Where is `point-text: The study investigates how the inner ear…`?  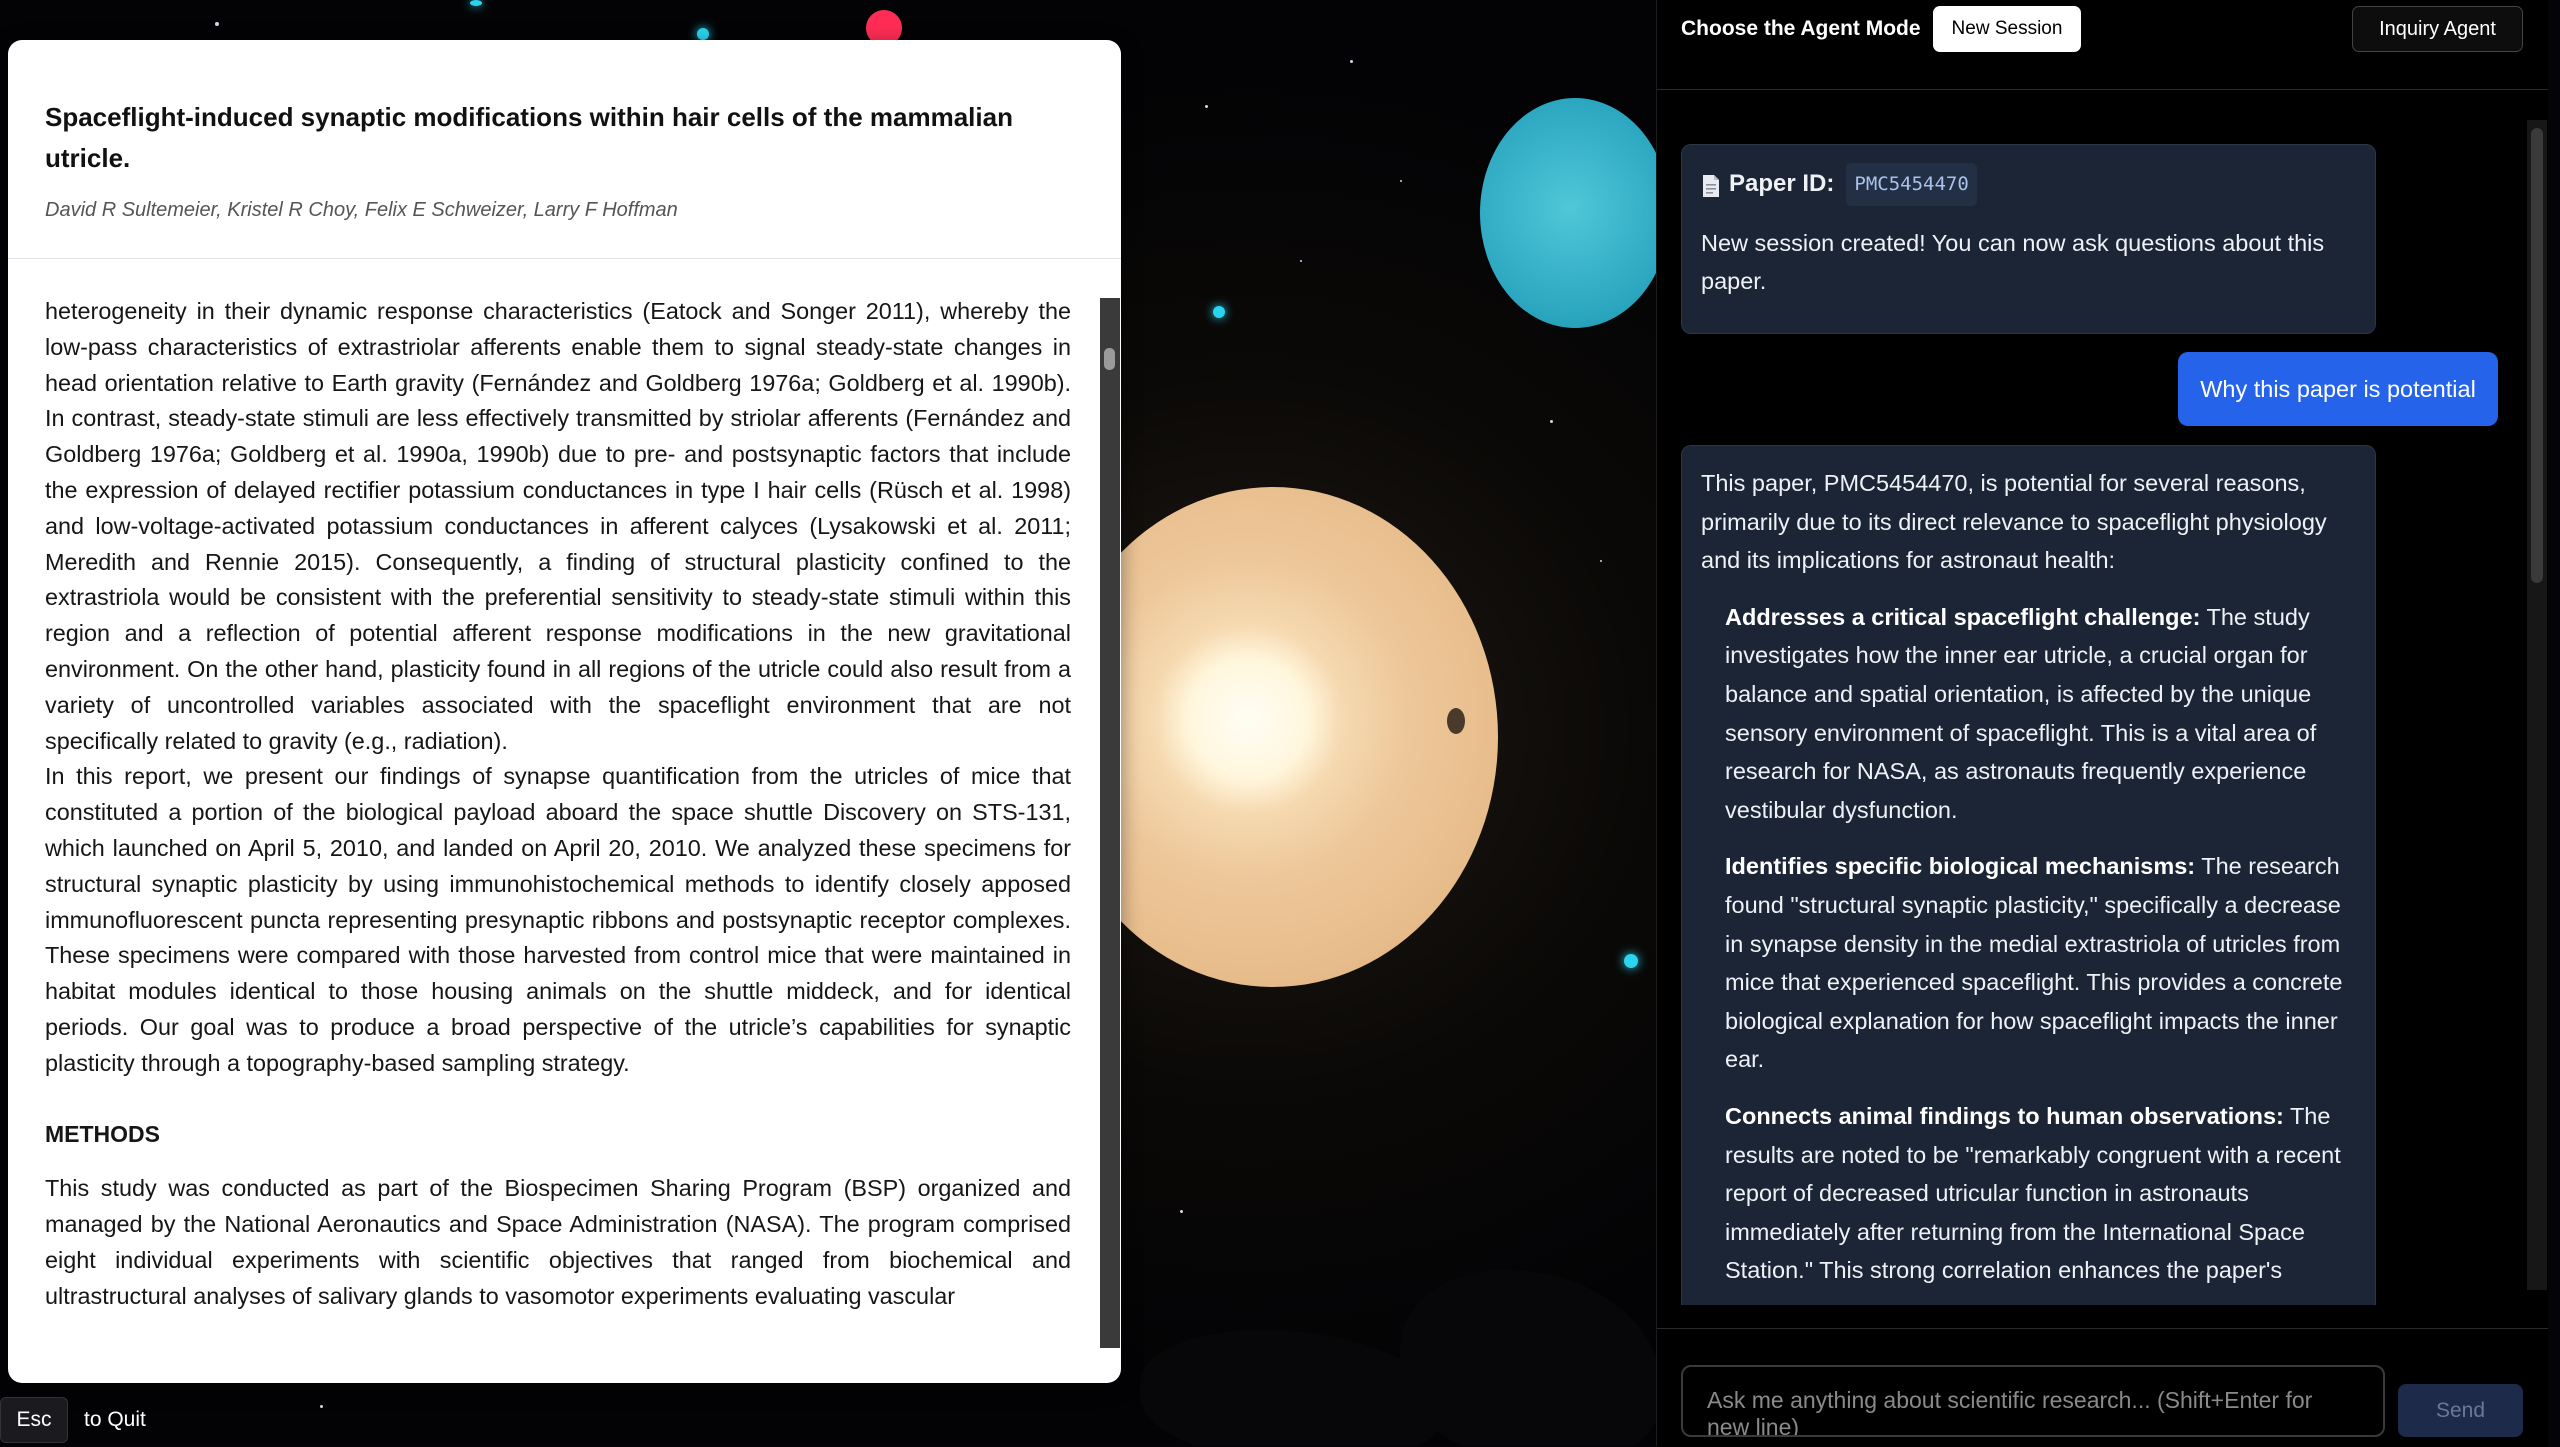 point-text: The study investigates how the inner ear… is located at coordinates (2021, 713).